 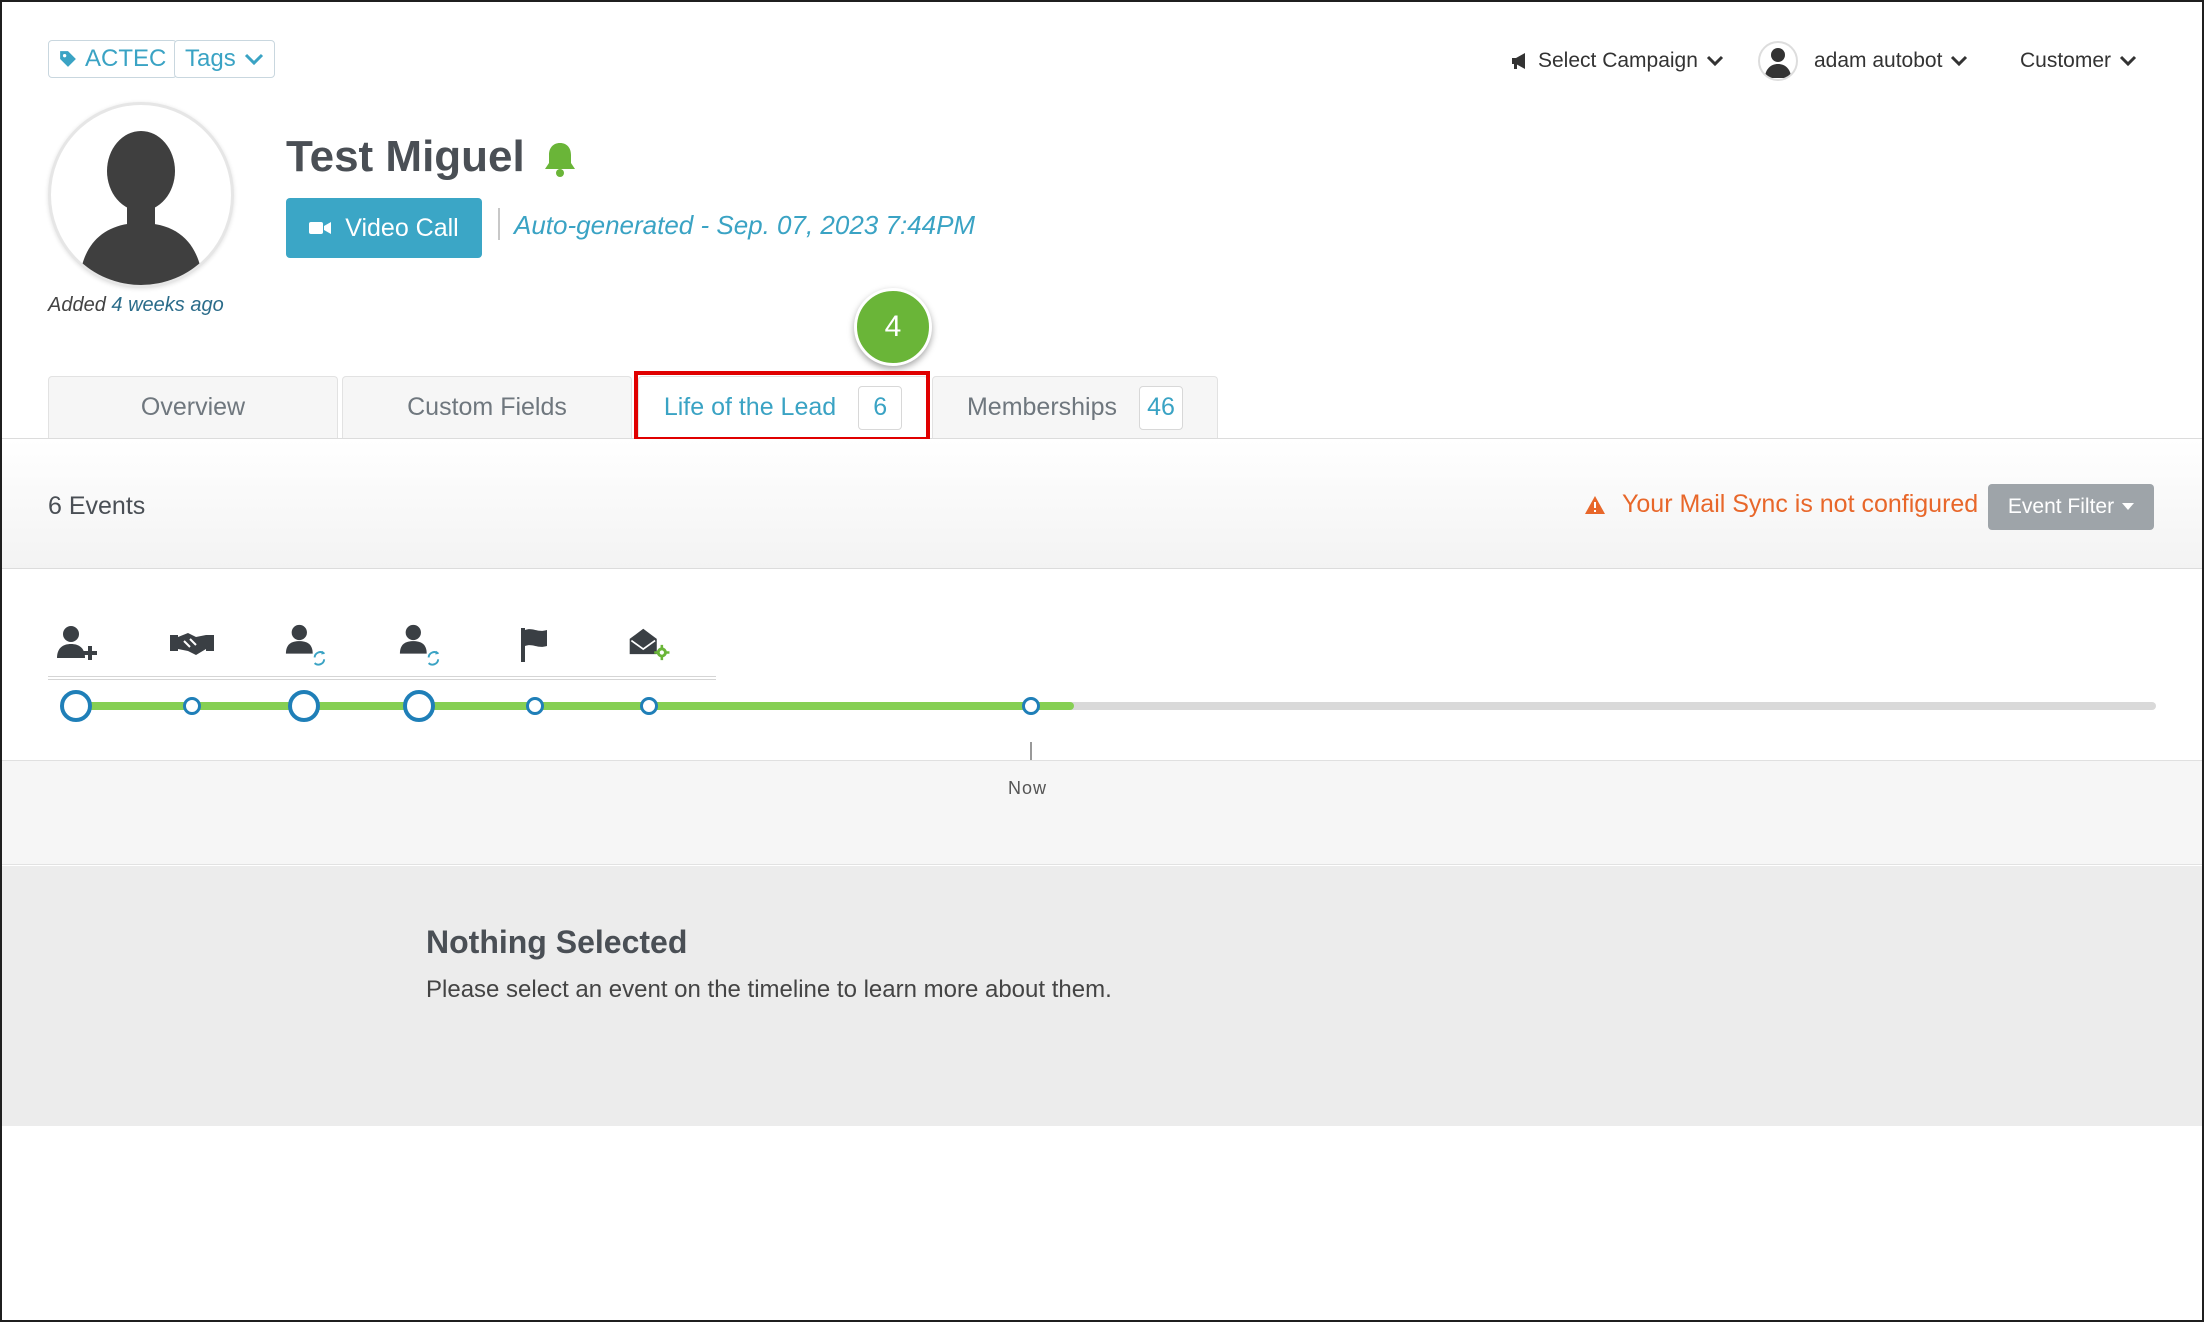 I want to click on tag-actec: ACTEC, so click(x=113, y=59).